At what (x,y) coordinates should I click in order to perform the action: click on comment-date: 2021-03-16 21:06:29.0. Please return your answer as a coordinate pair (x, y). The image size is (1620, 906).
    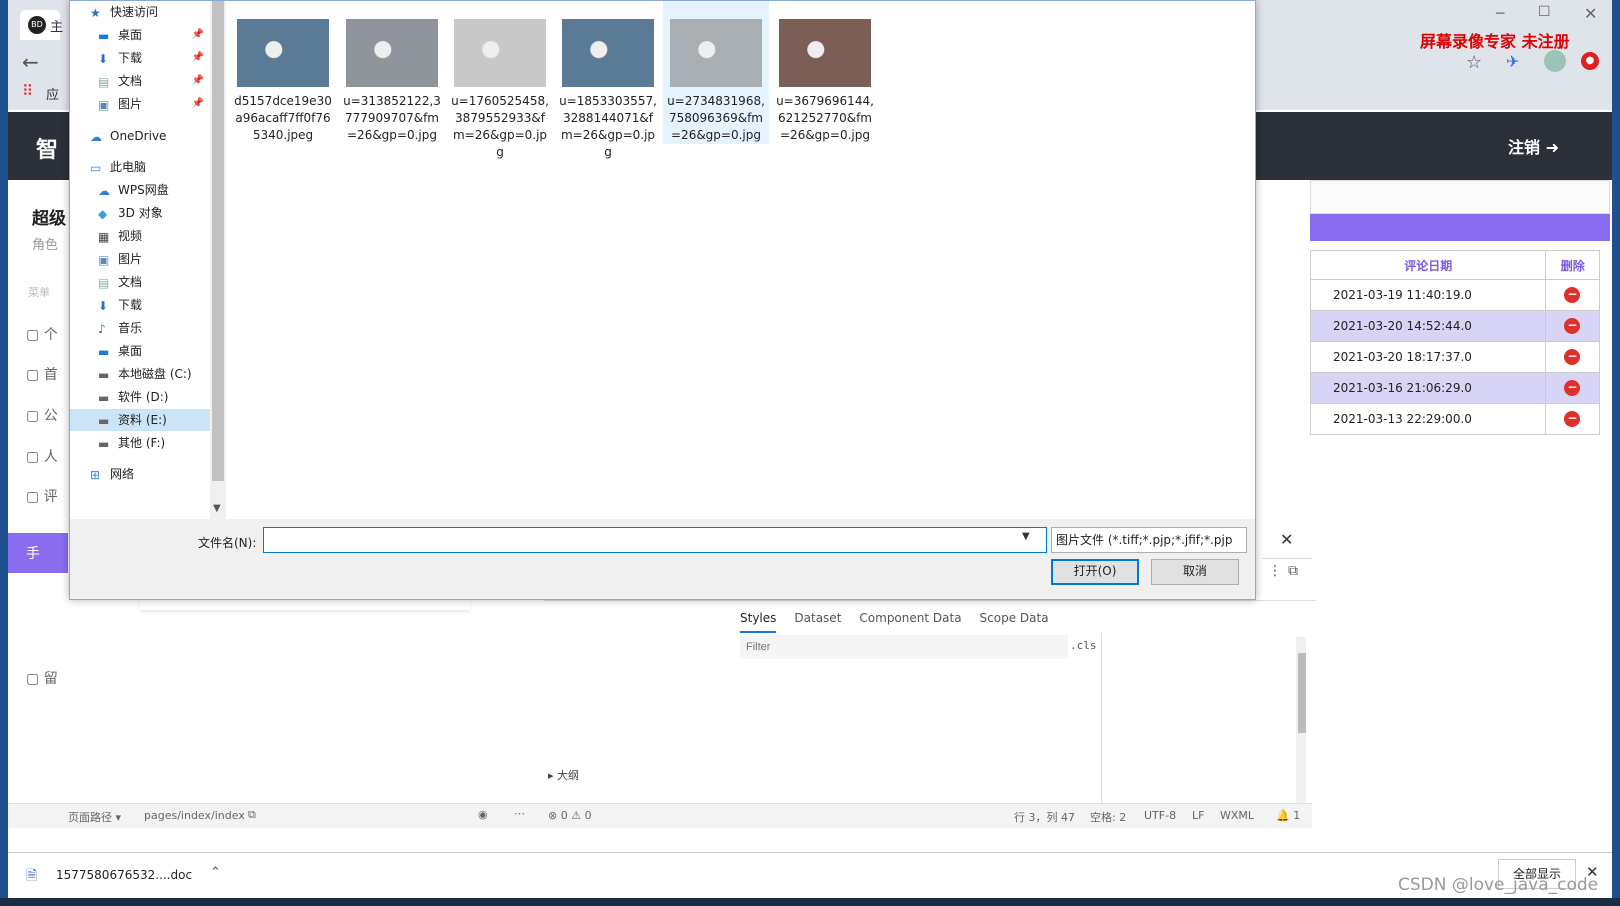
    Looking at the image, I should click on (1428, 388).